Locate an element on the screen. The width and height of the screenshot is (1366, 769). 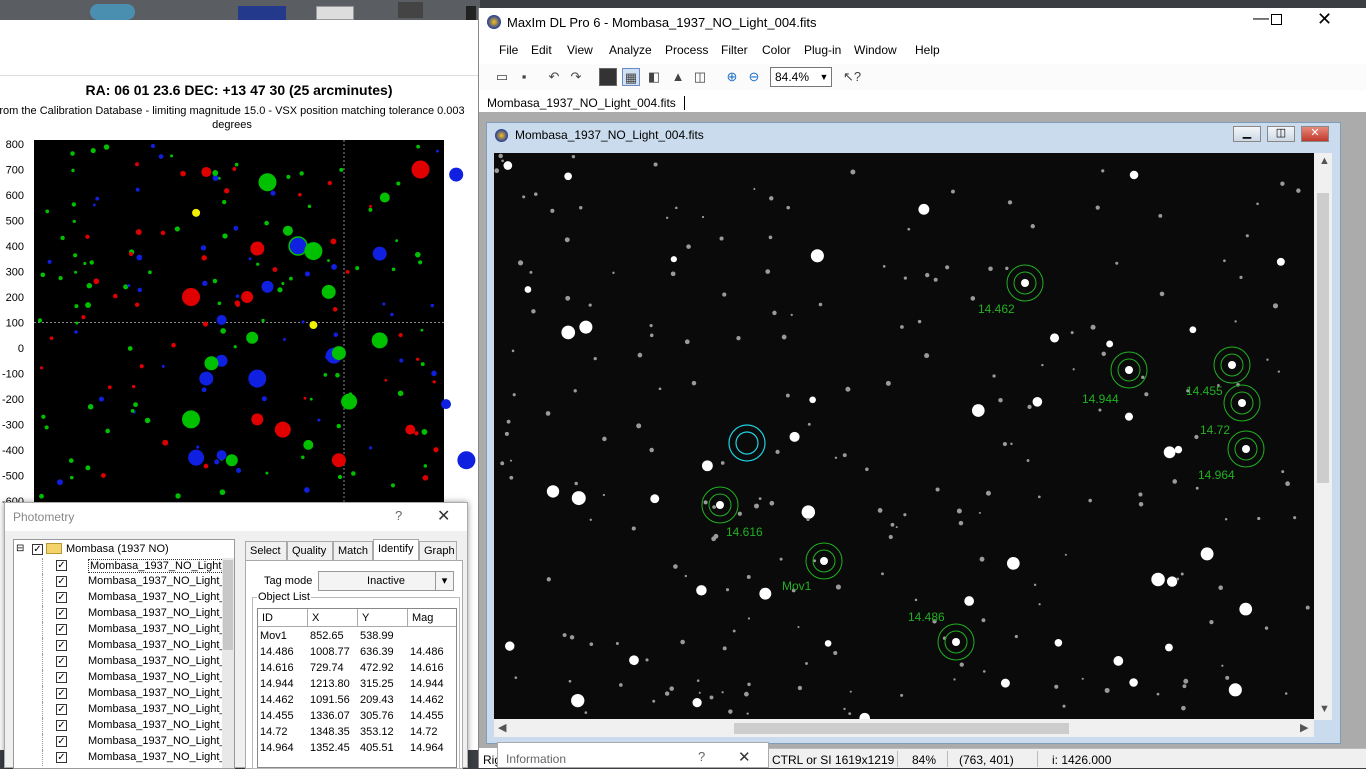
chevron-down-icon: ▼ is located at coordinates (824, 77).